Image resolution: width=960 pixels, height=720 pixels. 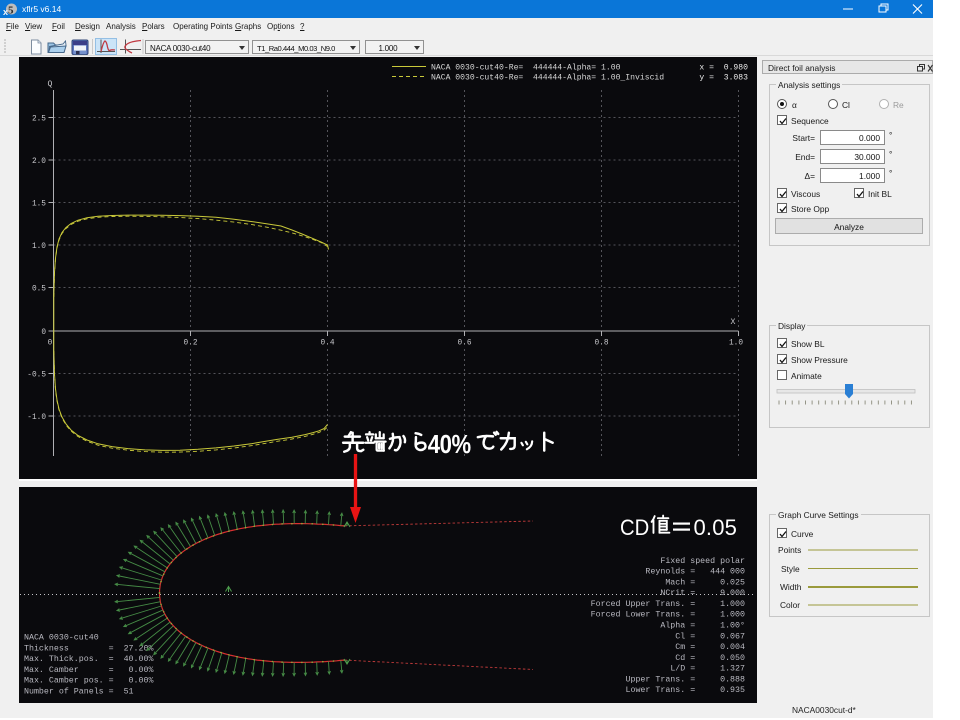 I want to click on svg-text: Mach = 0.025, so click(x=705, y=582).